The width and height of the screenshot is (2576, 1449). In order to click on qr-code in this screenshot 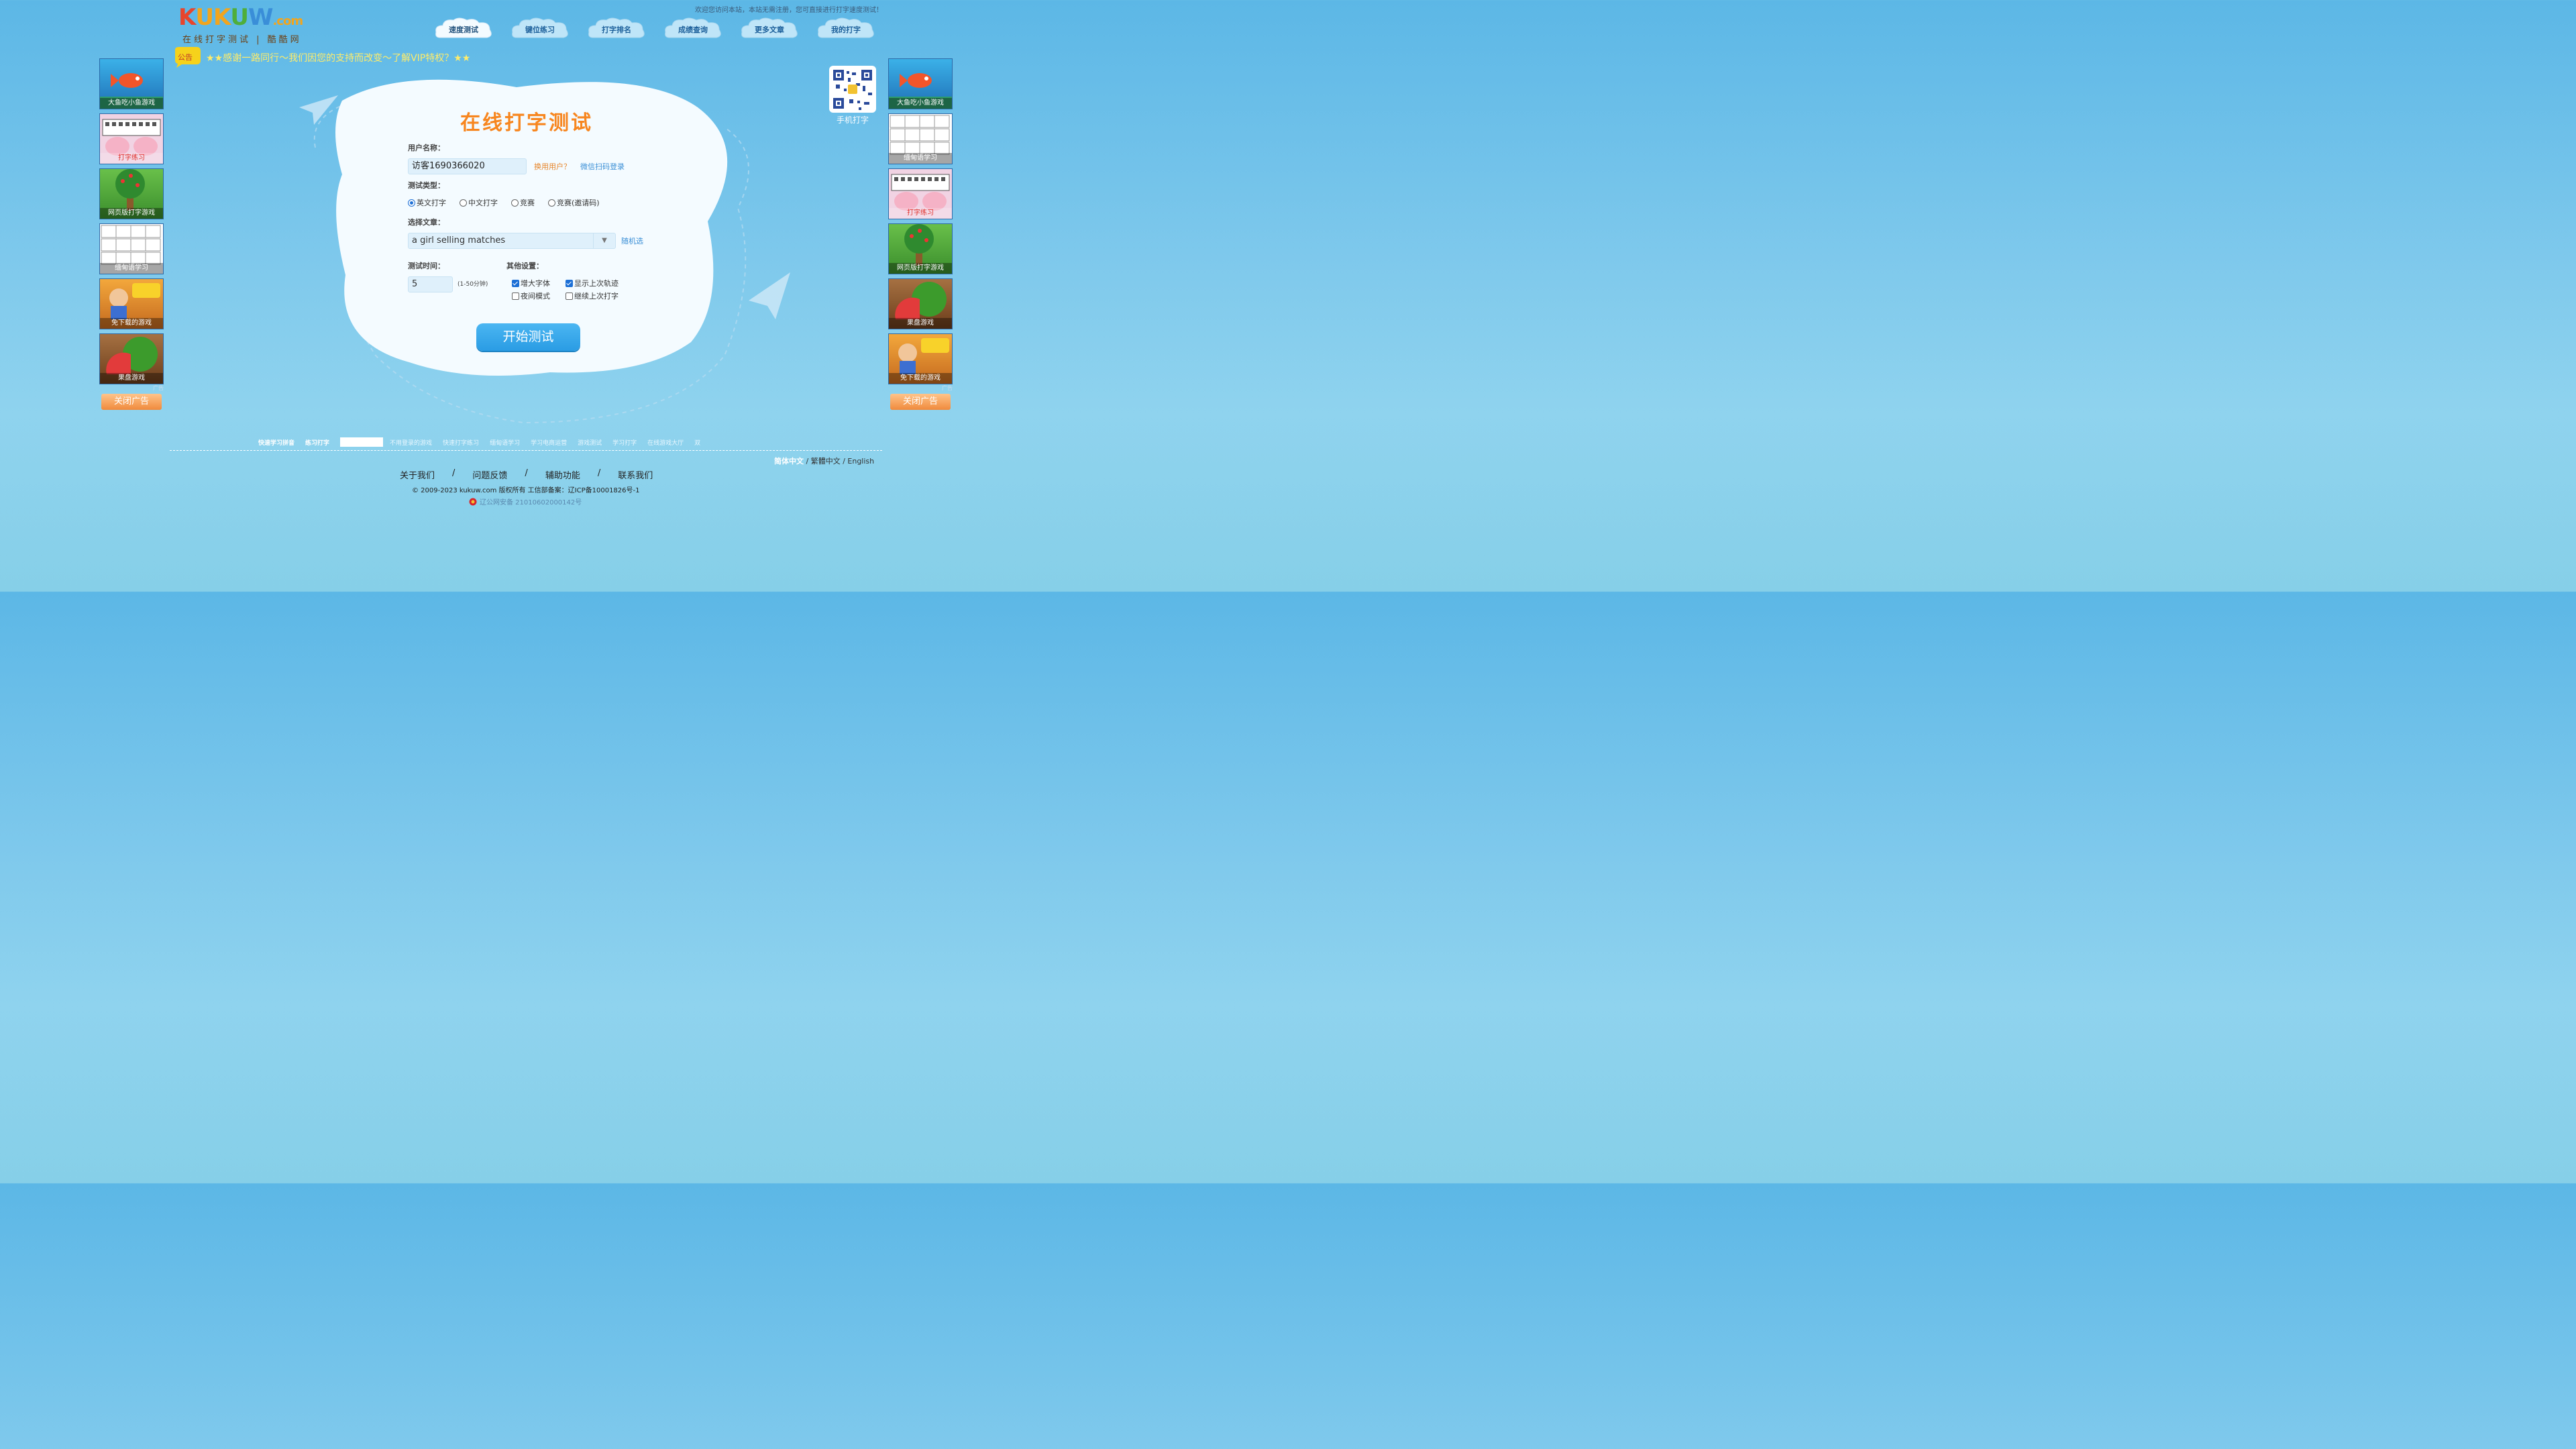, I will do `click(852, 89)`.